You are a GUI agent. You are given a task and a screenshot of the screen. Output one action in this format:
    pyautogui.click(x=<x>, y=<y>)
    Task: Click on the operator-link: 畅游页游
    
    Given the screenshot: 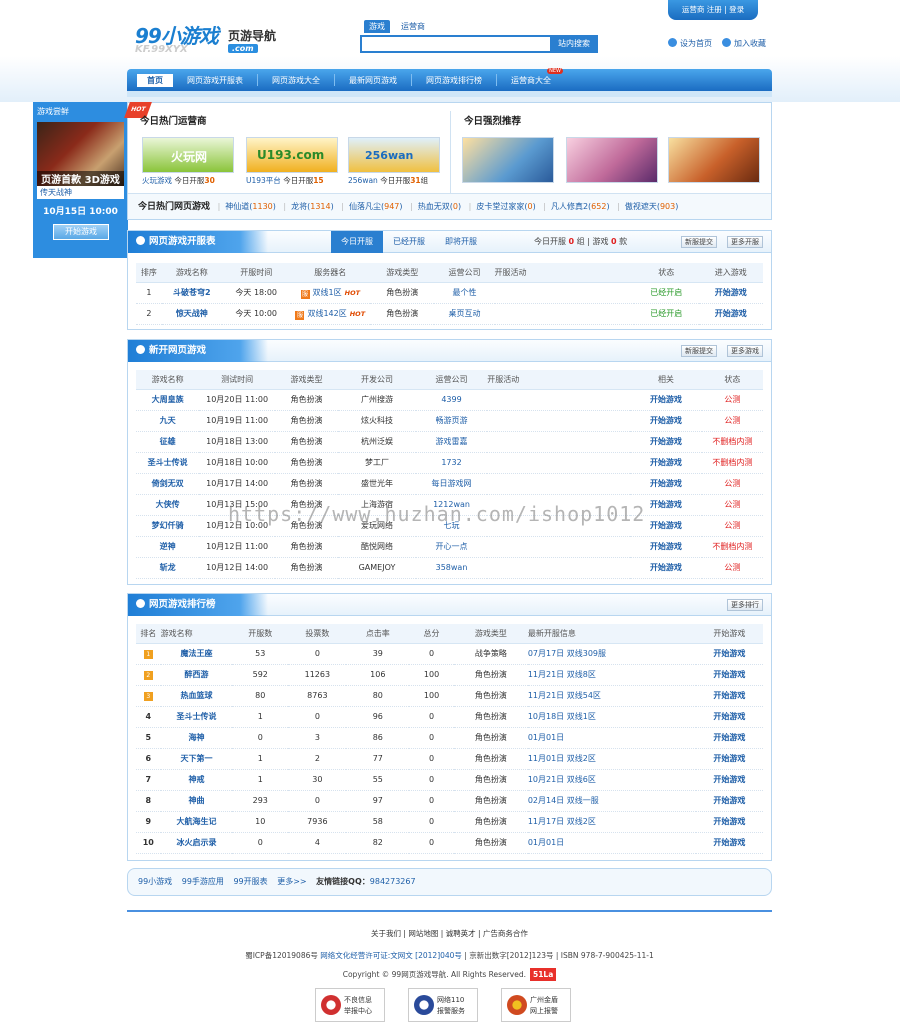 What is the action you would take?
    pyautogui.click(x=451, y=421)
    